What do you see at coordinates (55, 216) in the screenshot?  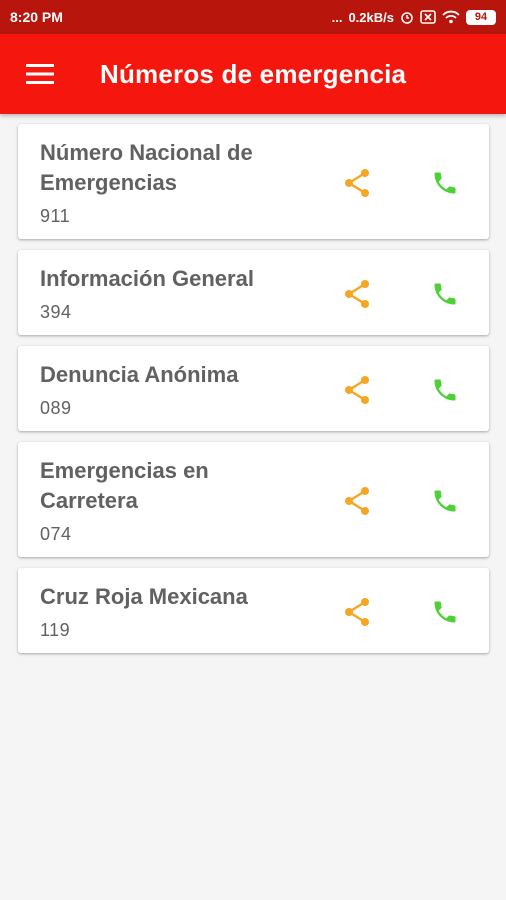 I see `contact-number: 911` at bounding box center [55, 216].